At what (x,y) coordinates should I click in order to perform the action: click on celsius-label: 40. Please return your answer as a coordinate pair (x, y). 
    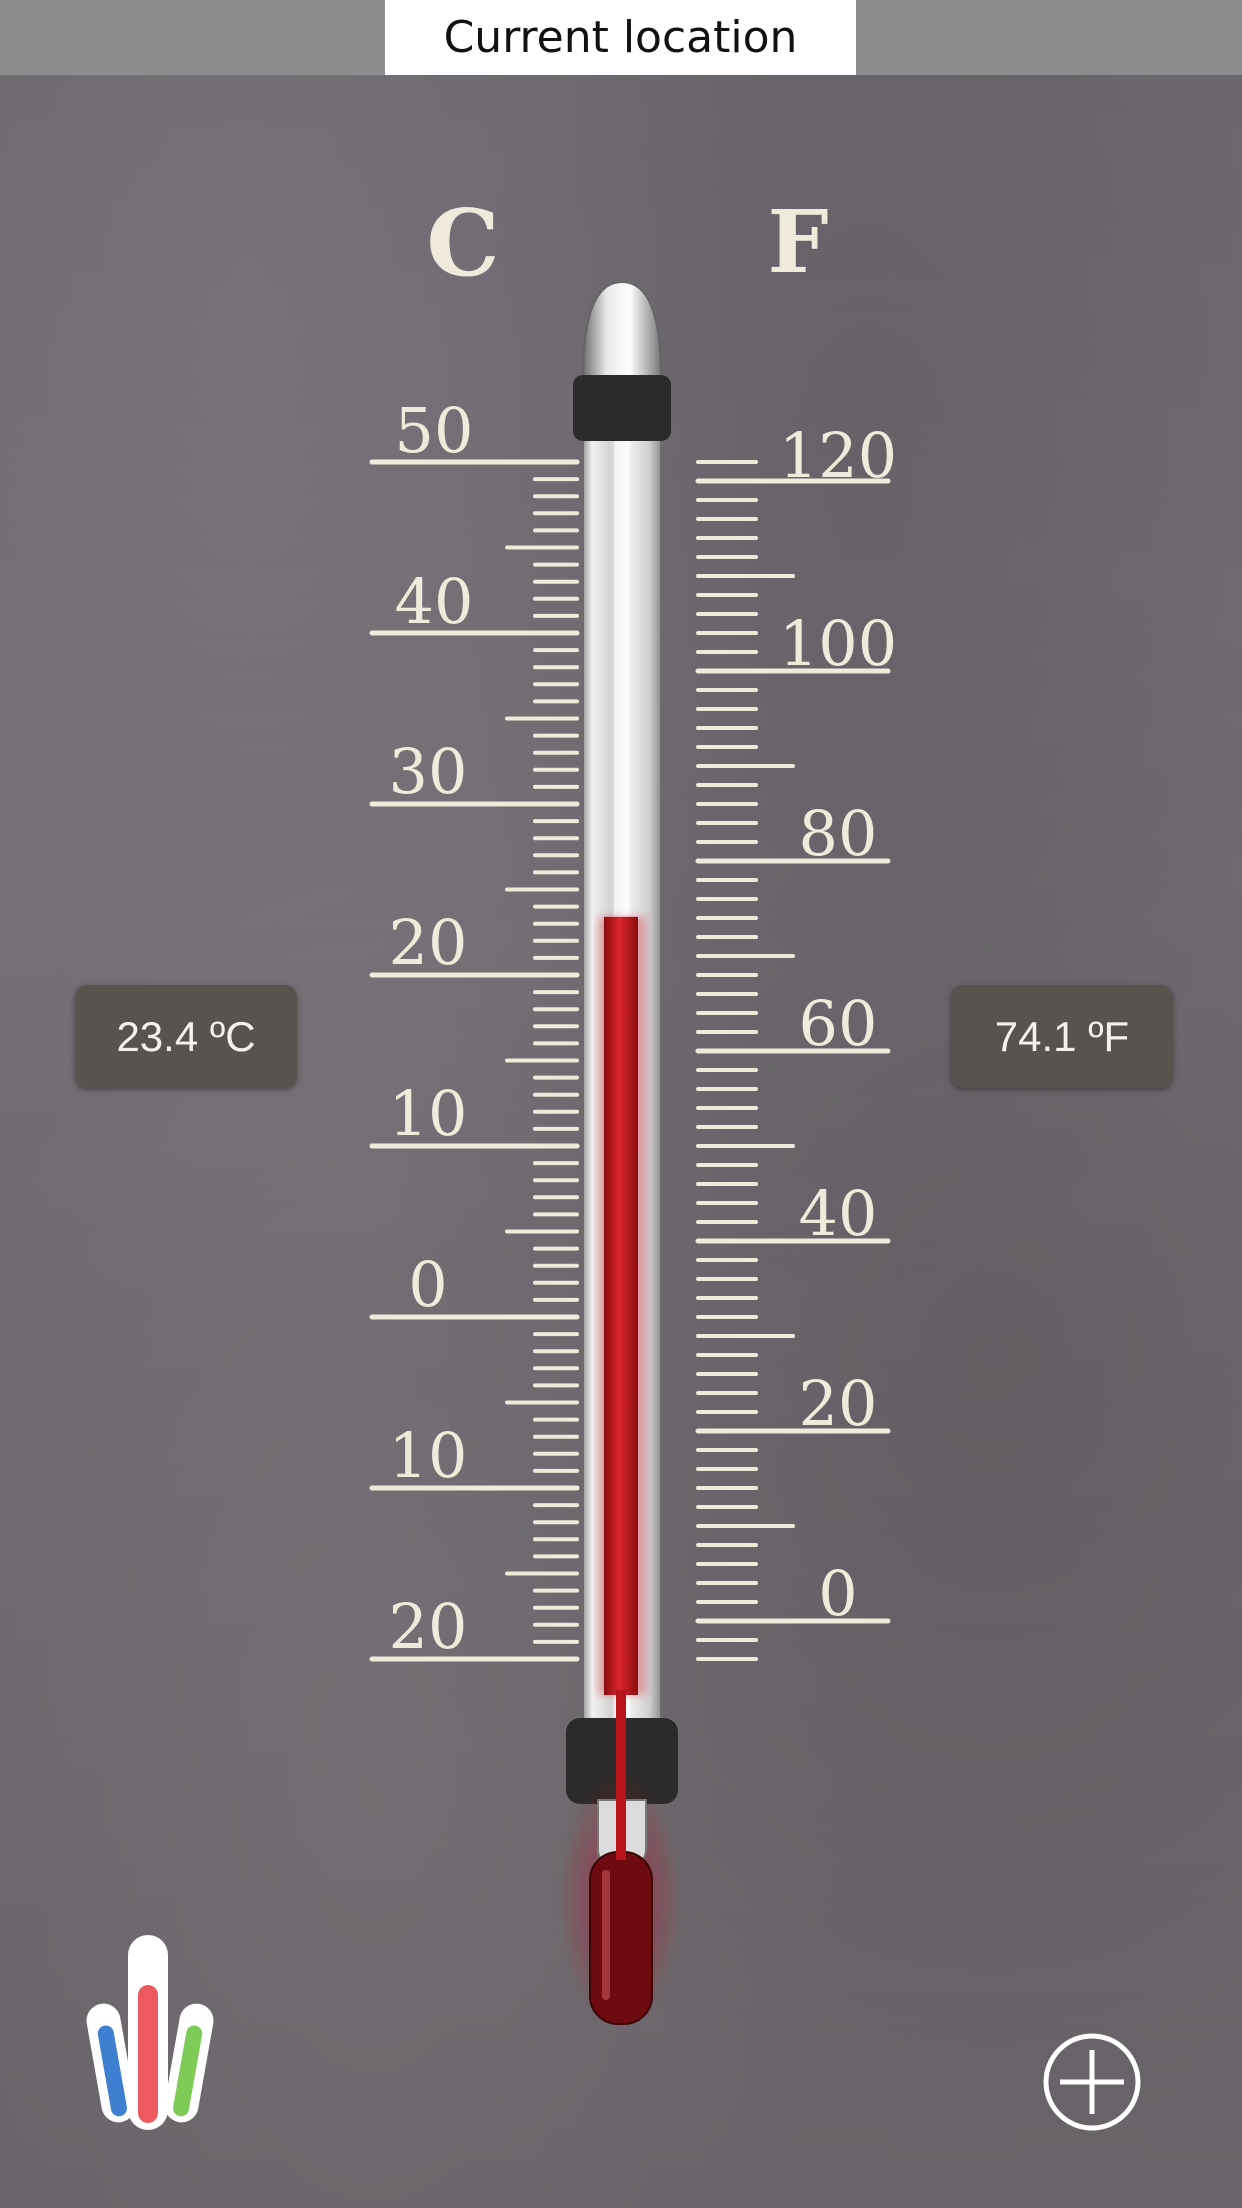
    Looking at the image, I should click on (434, 601).